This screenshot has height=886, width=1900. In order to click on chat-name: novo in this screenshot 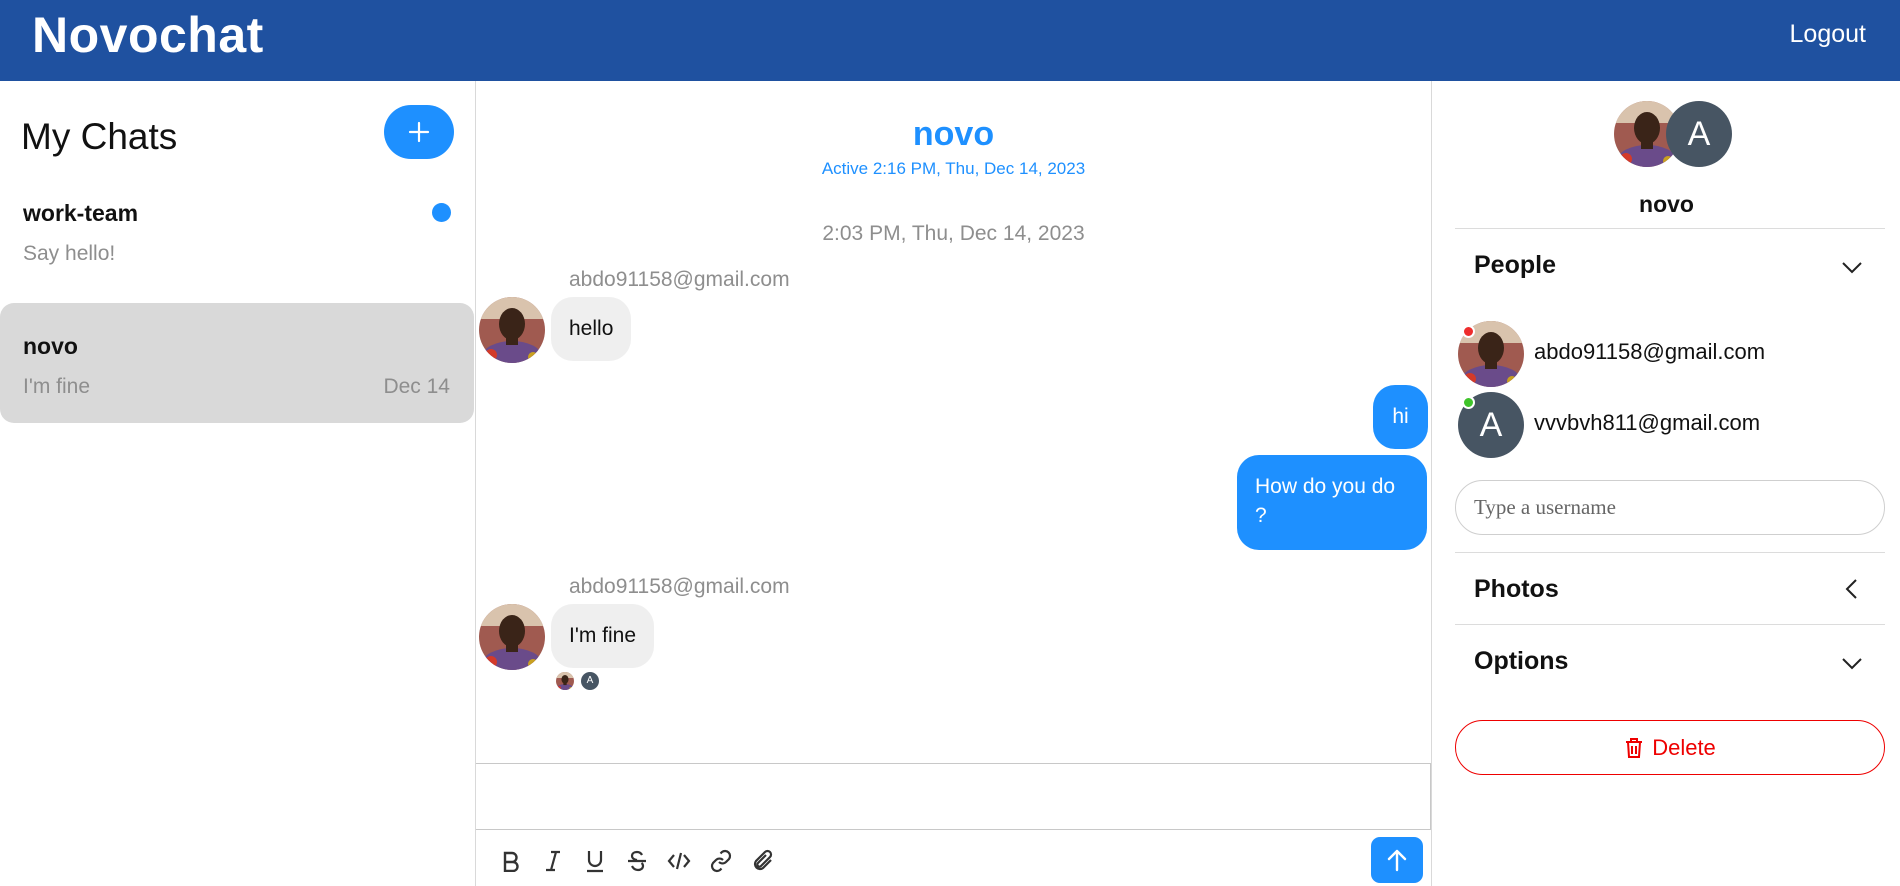, I will do `click(50, 346)`.